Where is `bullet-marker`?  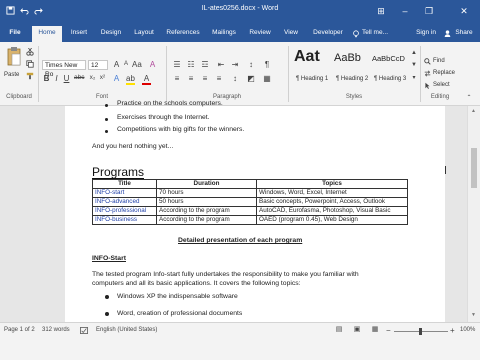 bullet-marker is located at coordinates (106, 131).